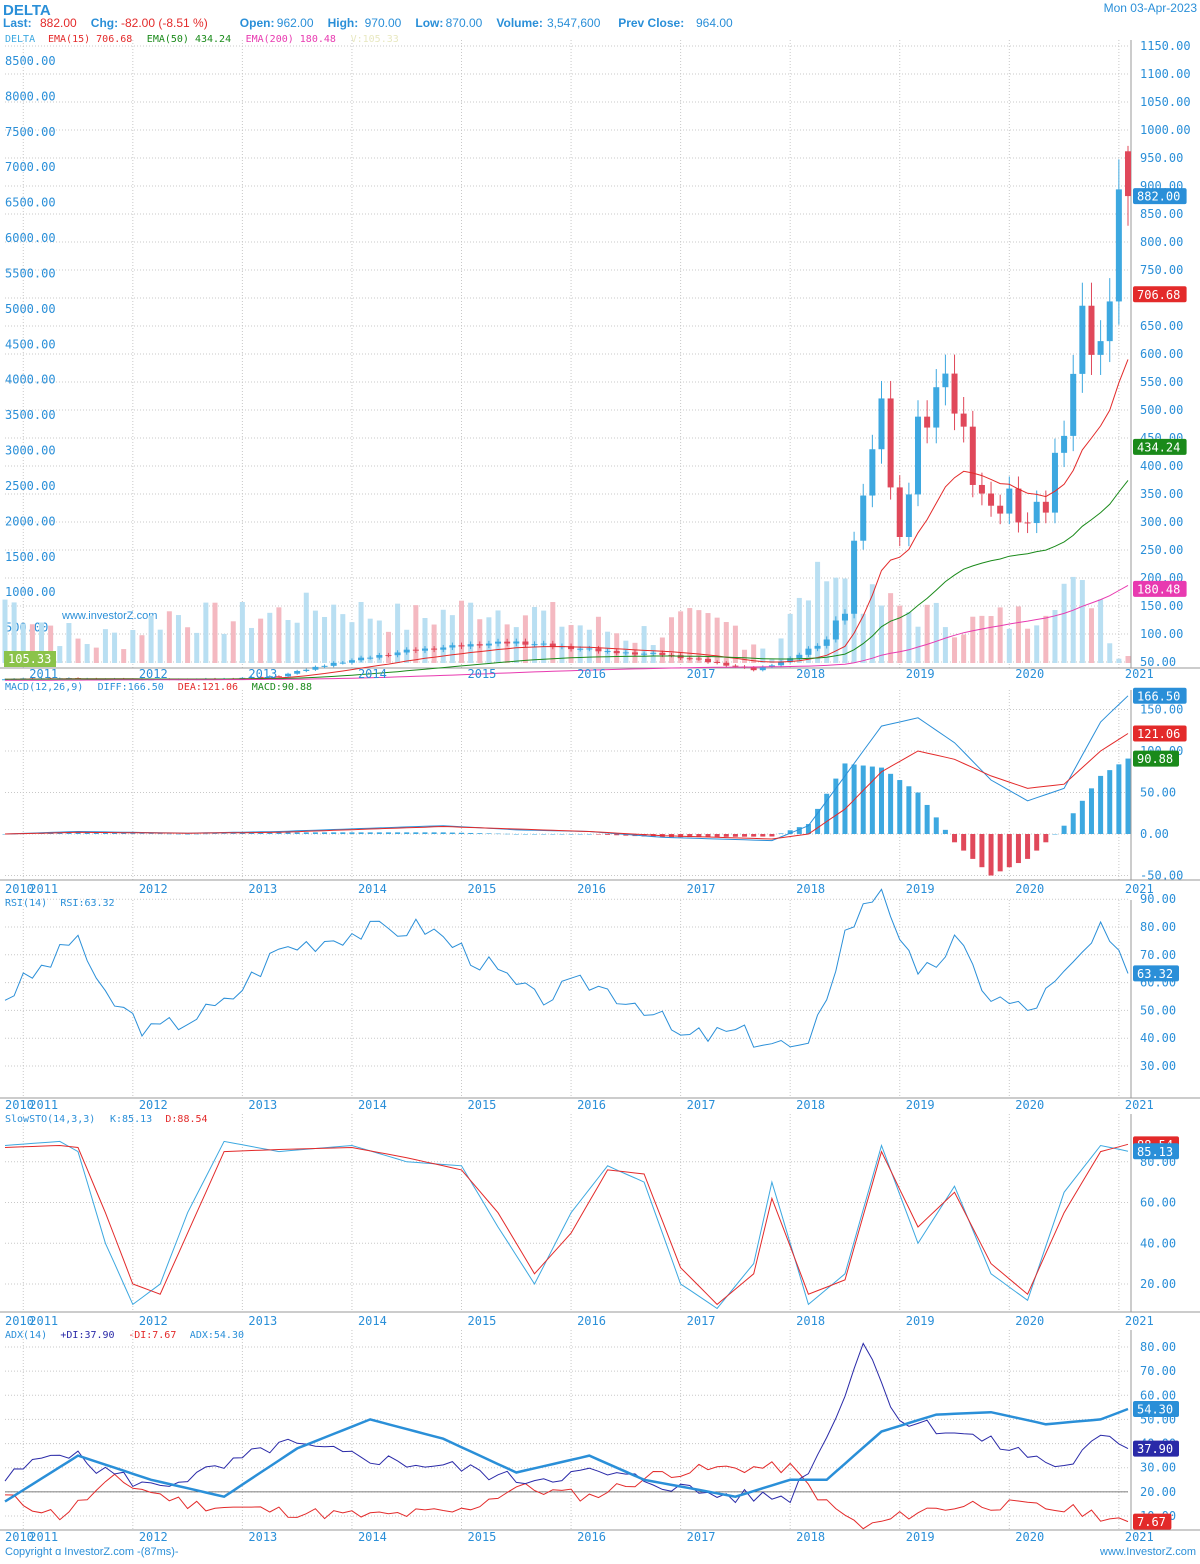 The height and width of the screenshot is (1564, 1200). What do you see at coordinates (1158, 734) in the screenshot?
I see `macd-tag: 121.06` at bounding box center [1158, 734].